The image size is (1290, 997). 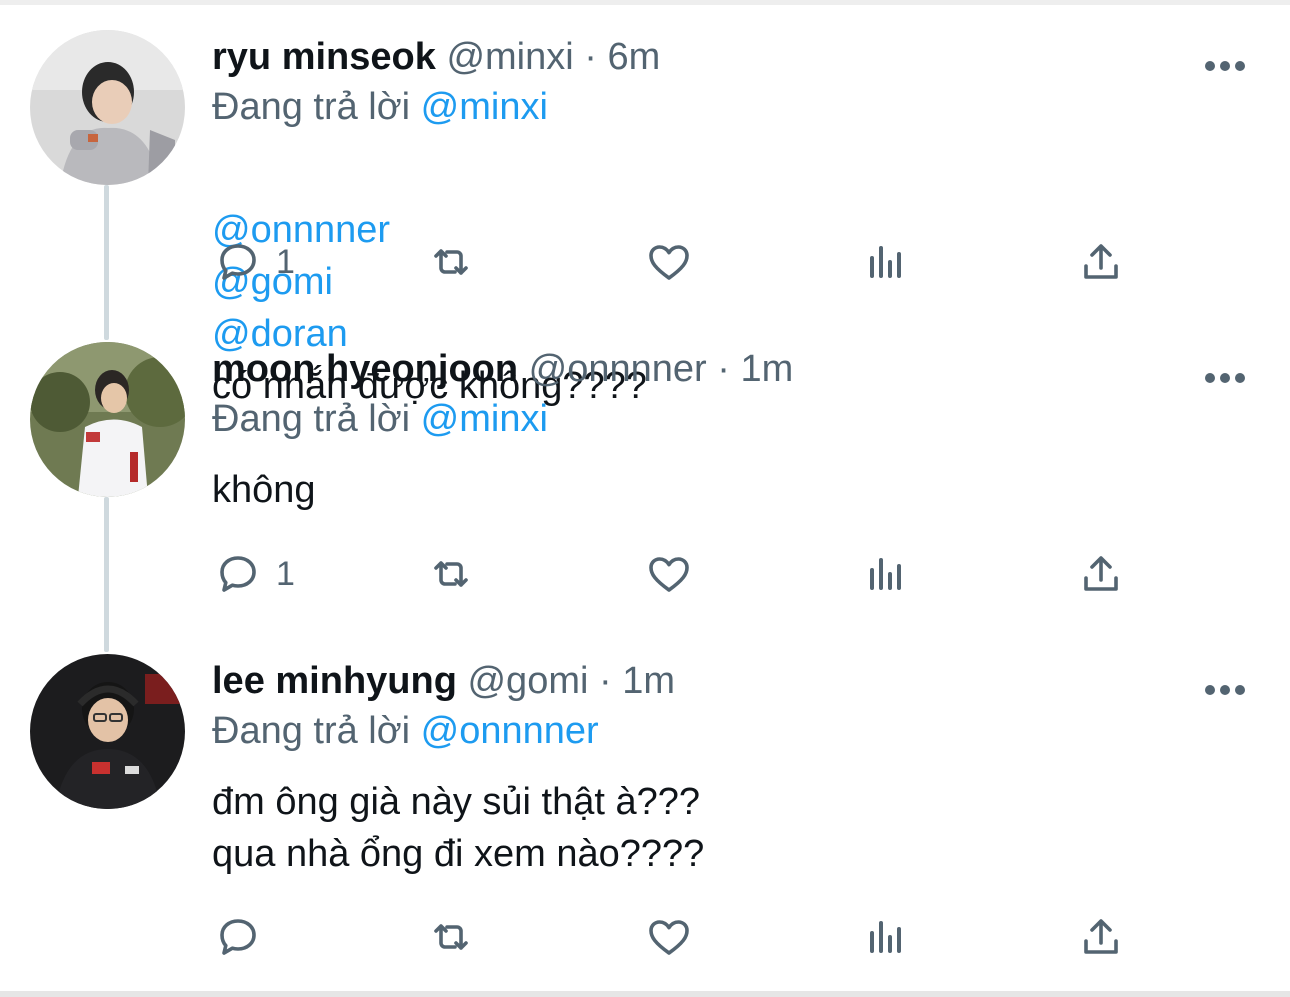 I want to click on bottom-divider, so click(x=645, y=994).